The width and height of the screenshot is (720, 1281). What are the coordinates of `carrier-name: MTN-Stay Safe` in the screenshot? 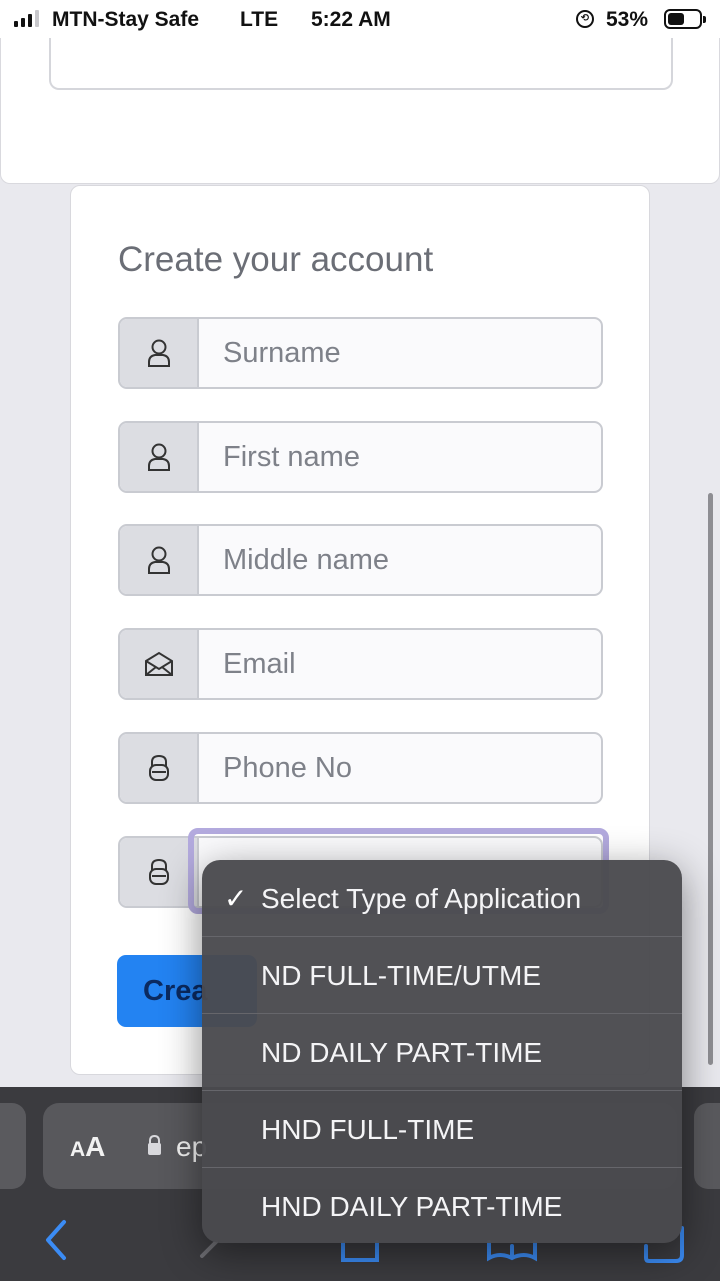 It's located at (126, 19).